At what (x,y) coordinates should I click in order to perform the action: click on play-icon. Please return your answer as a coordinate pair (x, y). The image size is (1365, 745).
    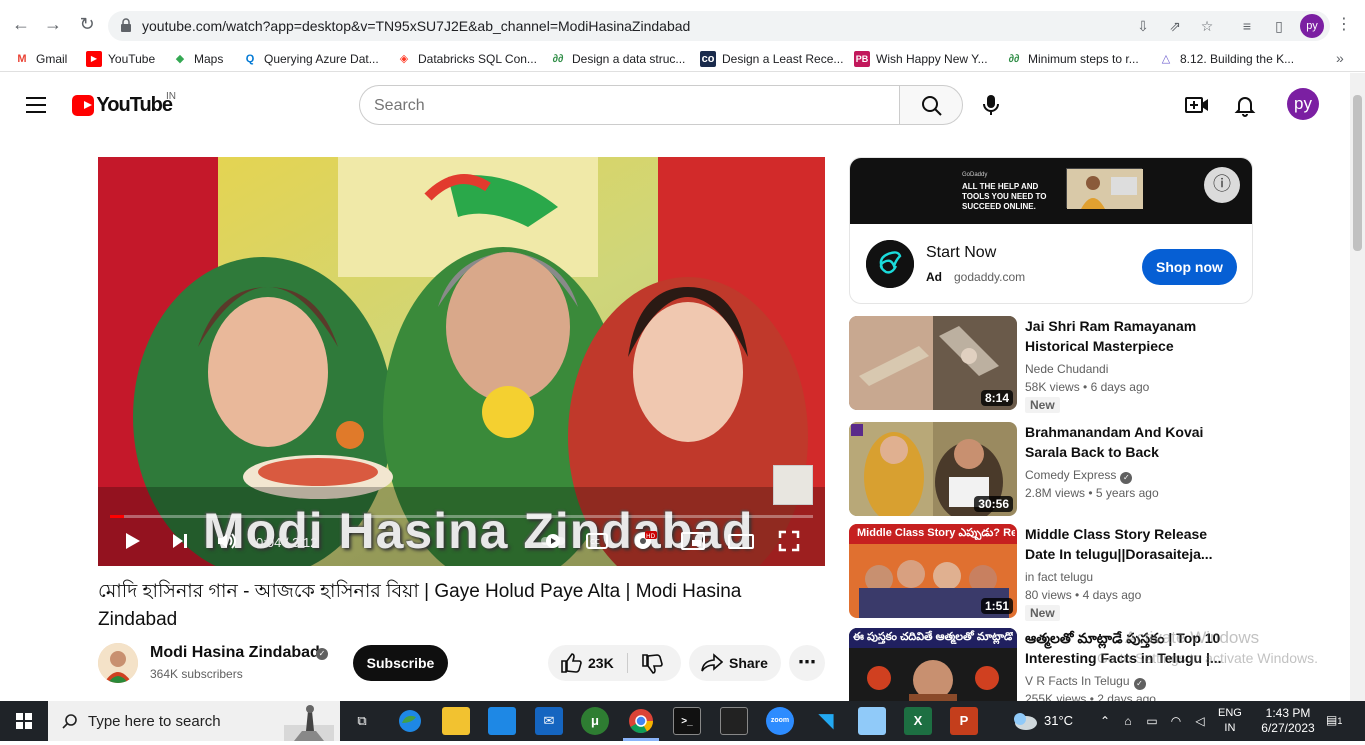
    Looking at the image, I should click on (132, 541).